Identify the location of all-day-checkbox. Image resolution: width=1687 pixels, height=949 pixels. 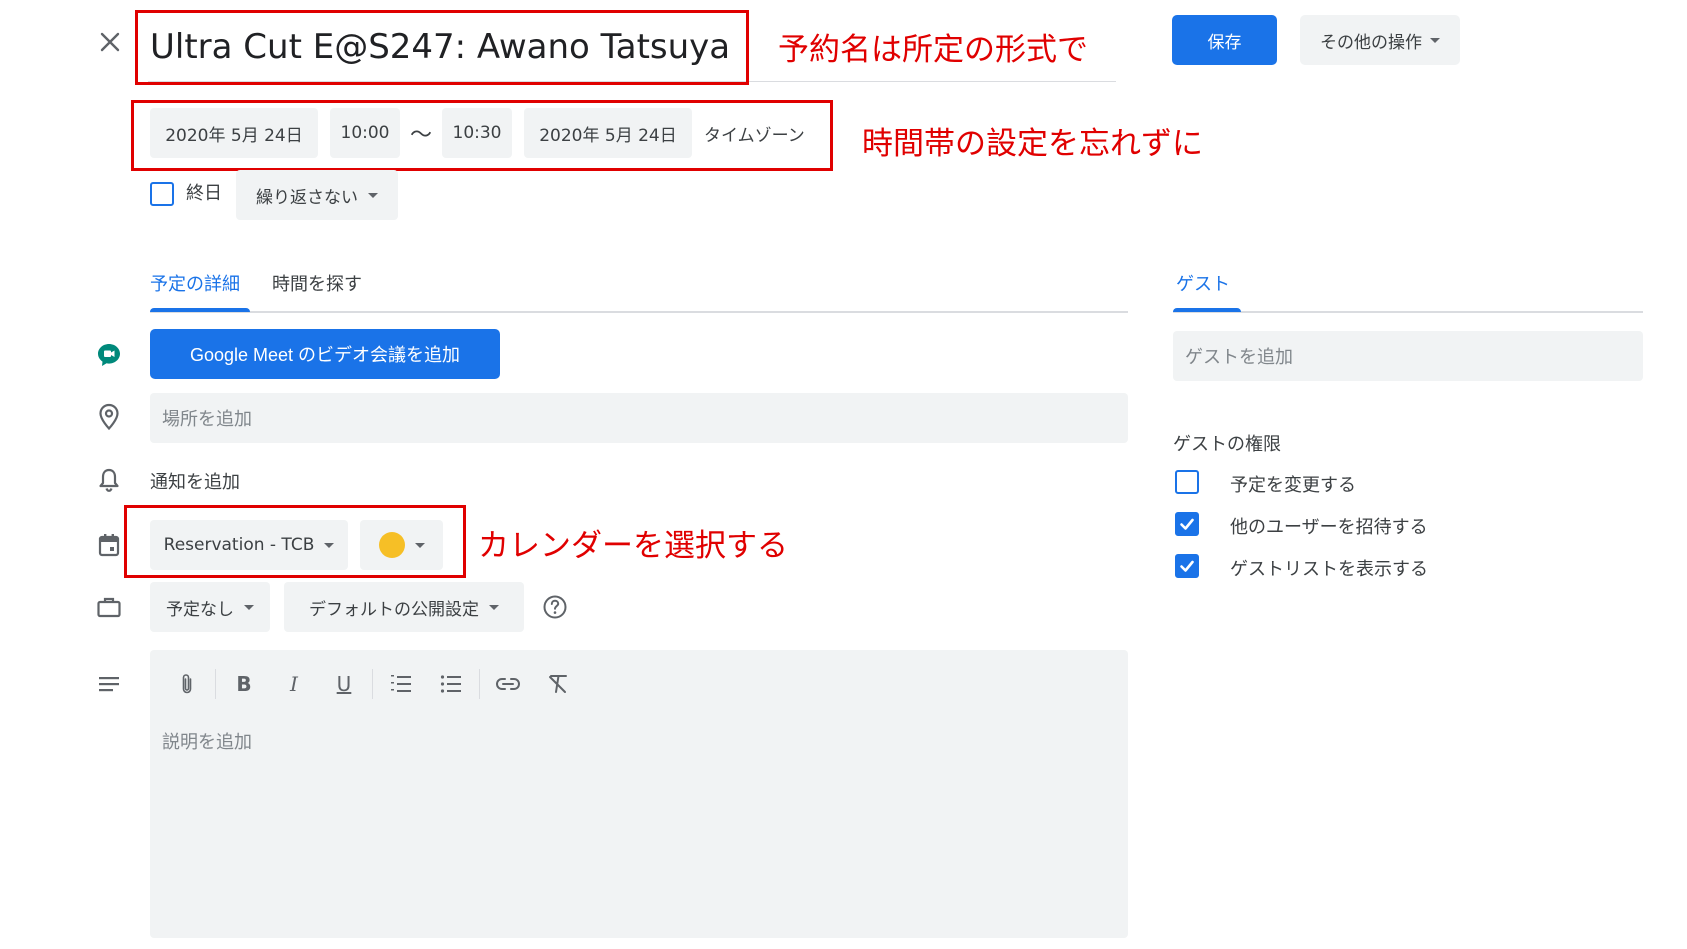
(162, 194).